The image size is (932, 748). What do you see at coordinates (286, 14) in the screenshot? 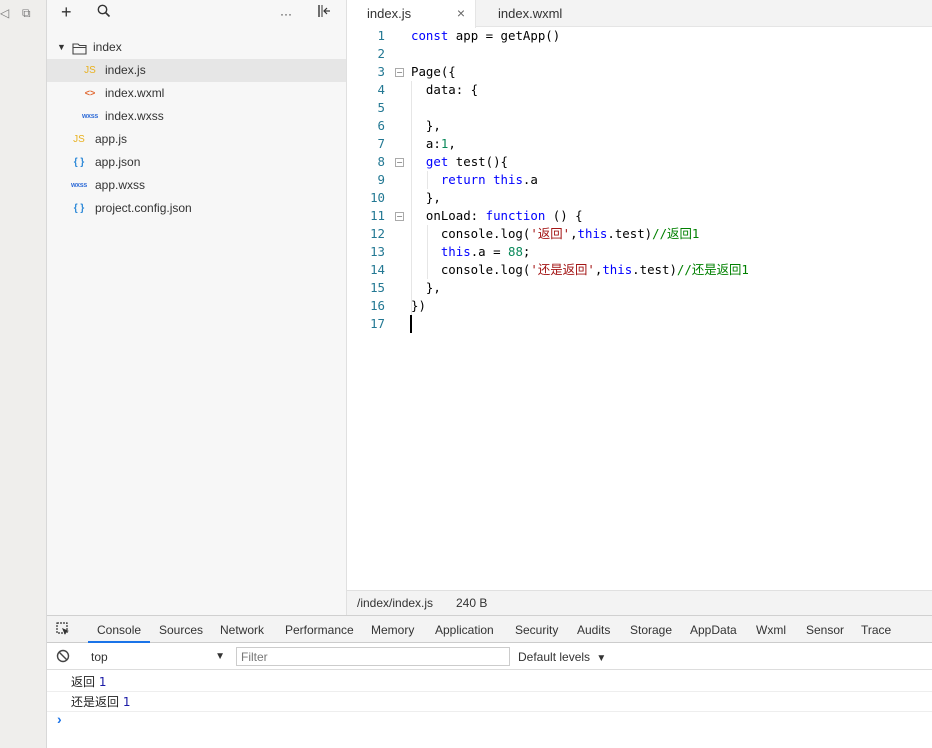
I see `more-icon: ···` at bounding box center [286, 14].